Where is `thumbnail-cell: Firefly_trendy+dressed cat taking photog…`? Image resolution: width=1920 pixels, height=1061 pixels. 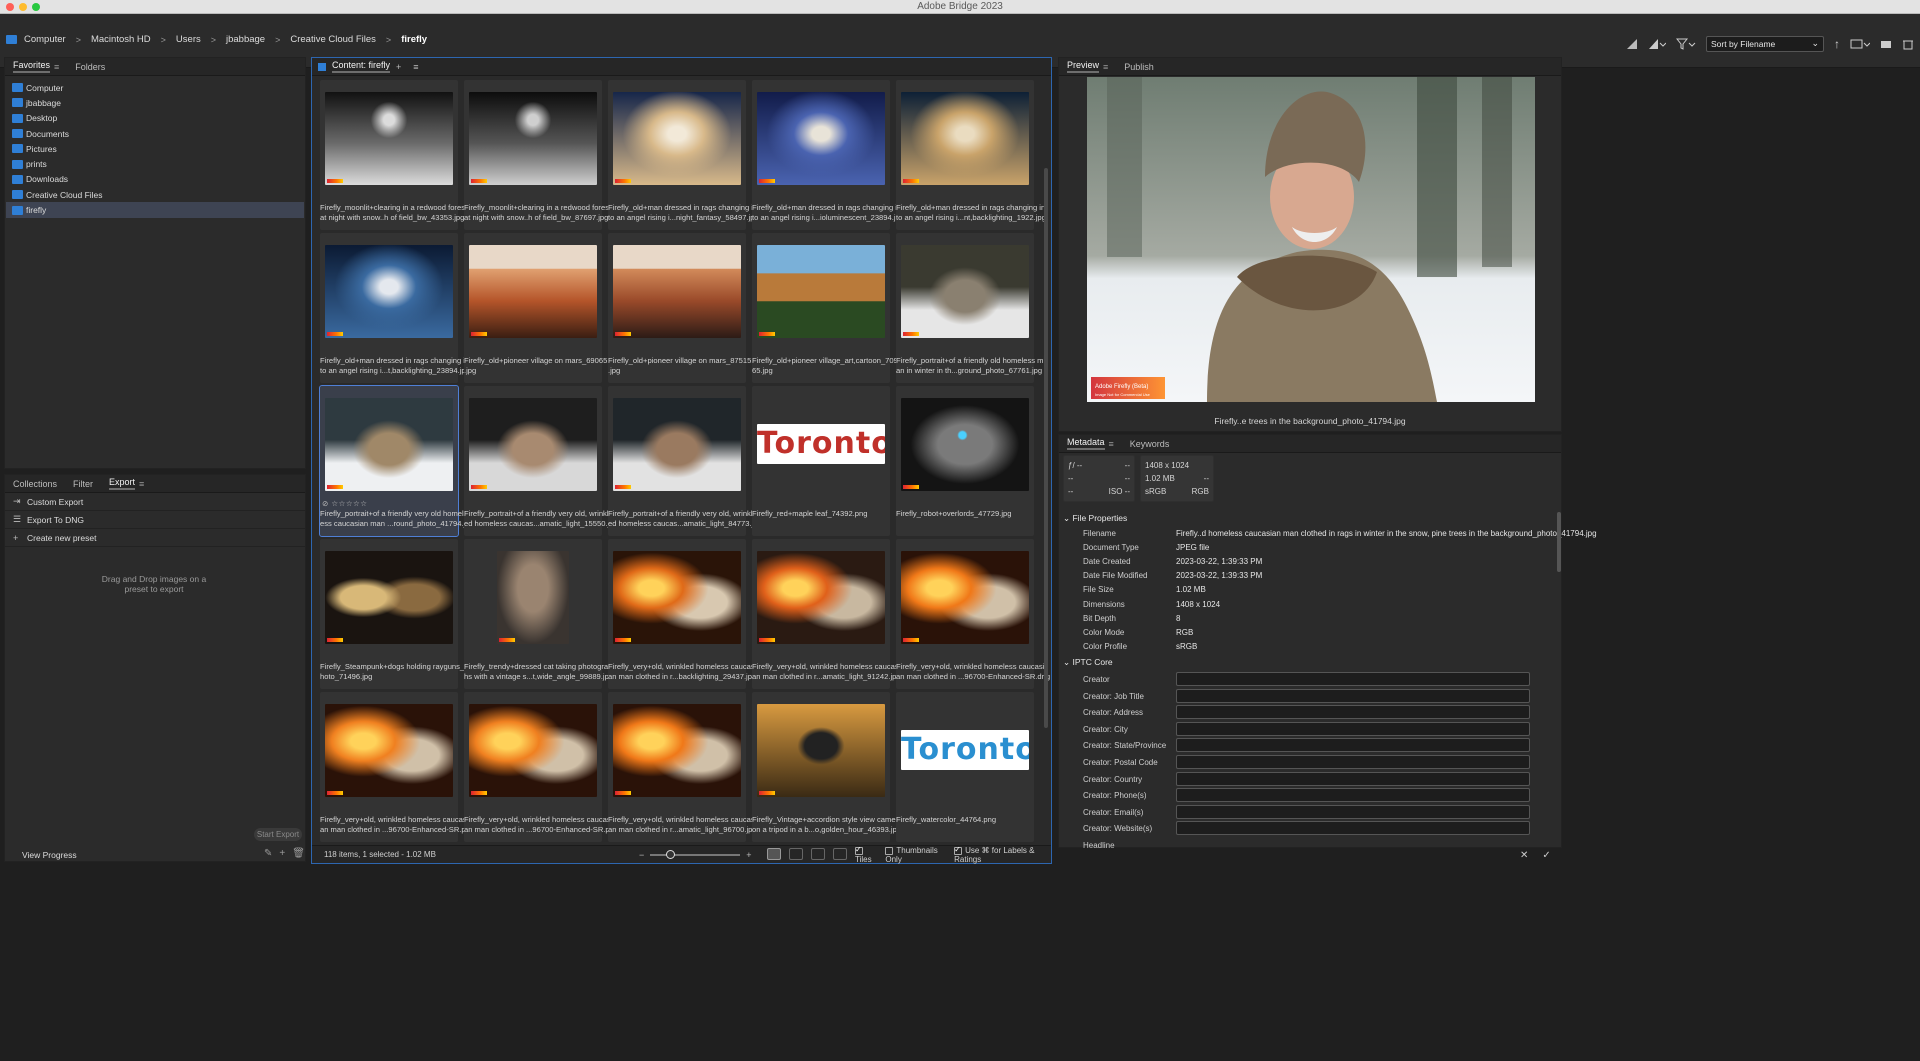
thumbnail-cell: Firefly_trendy+dressed cat taking photog… is located at coordinates (538, 614).